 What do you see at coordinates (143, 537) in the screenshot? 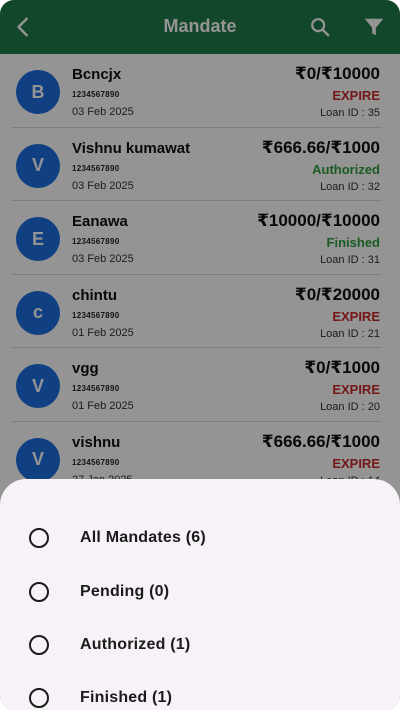
I see `filter-option-label: All Mandates (6)` at bounding box center [143, 537].